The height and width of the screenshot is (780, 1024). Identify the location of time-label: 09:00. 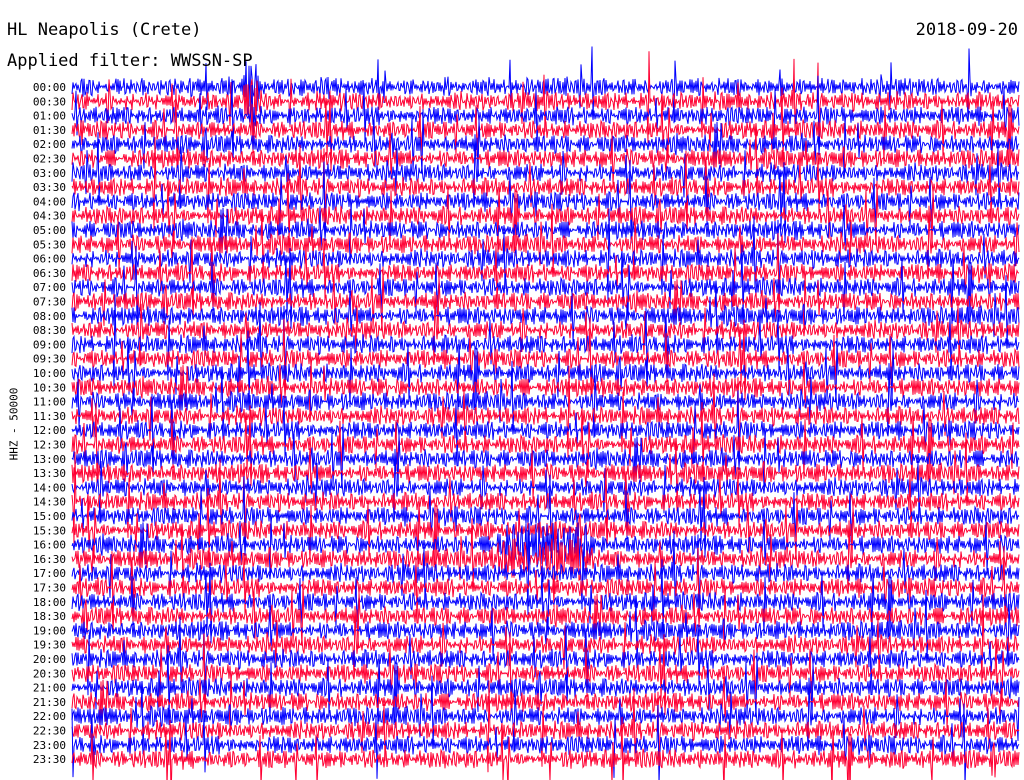
(49, 344).